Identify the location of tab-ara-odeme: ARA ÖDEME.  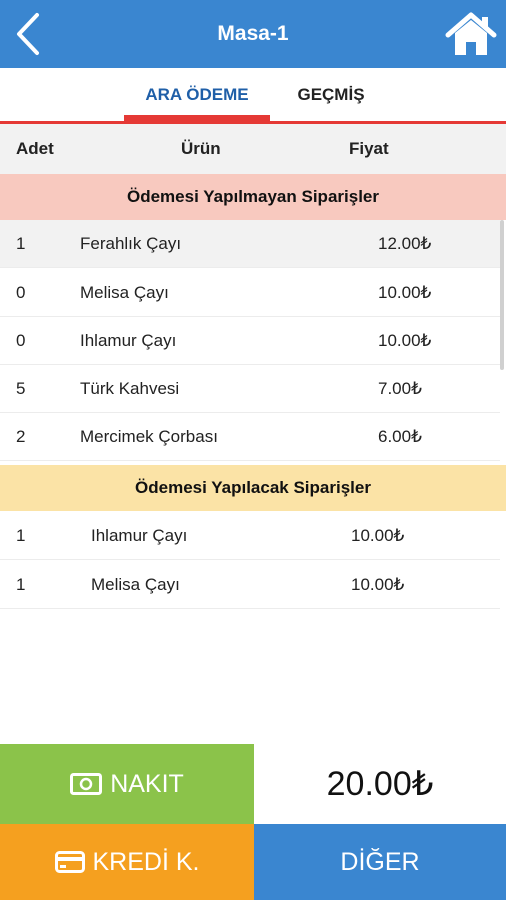
(197, 96).